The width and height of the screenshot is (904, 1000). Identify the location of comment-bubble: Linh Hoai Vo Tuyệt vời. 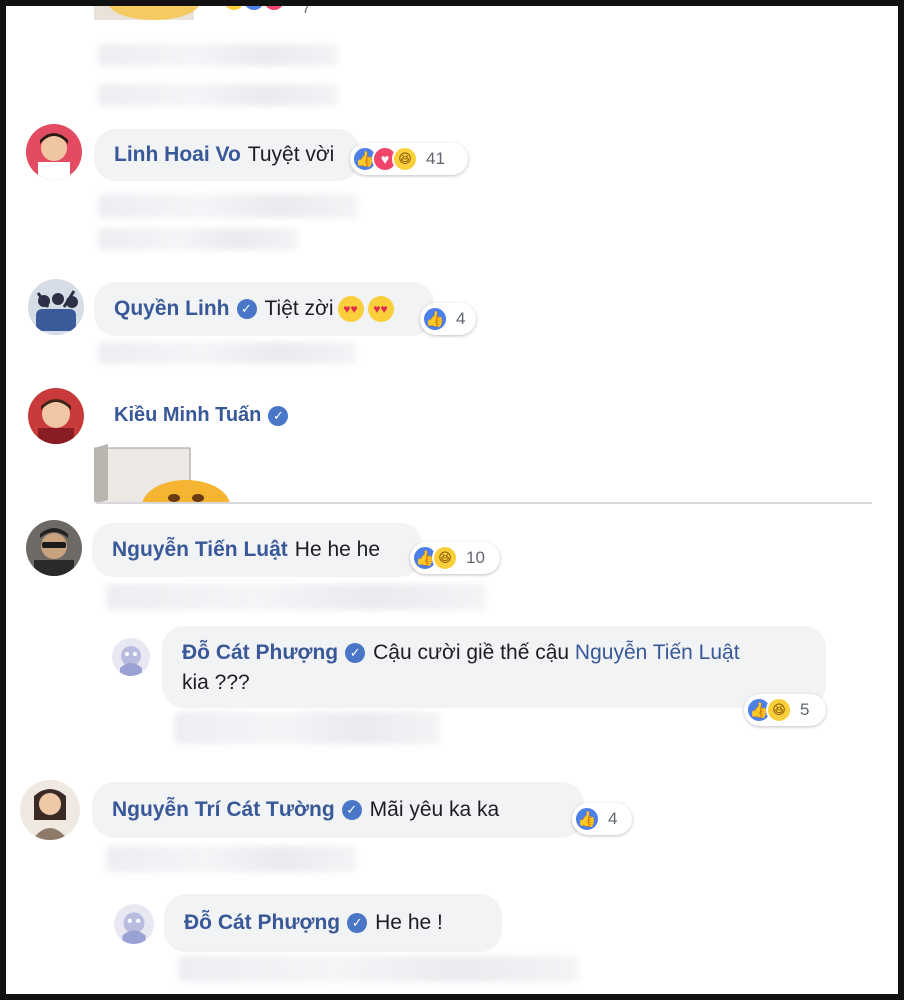
(227, 155).